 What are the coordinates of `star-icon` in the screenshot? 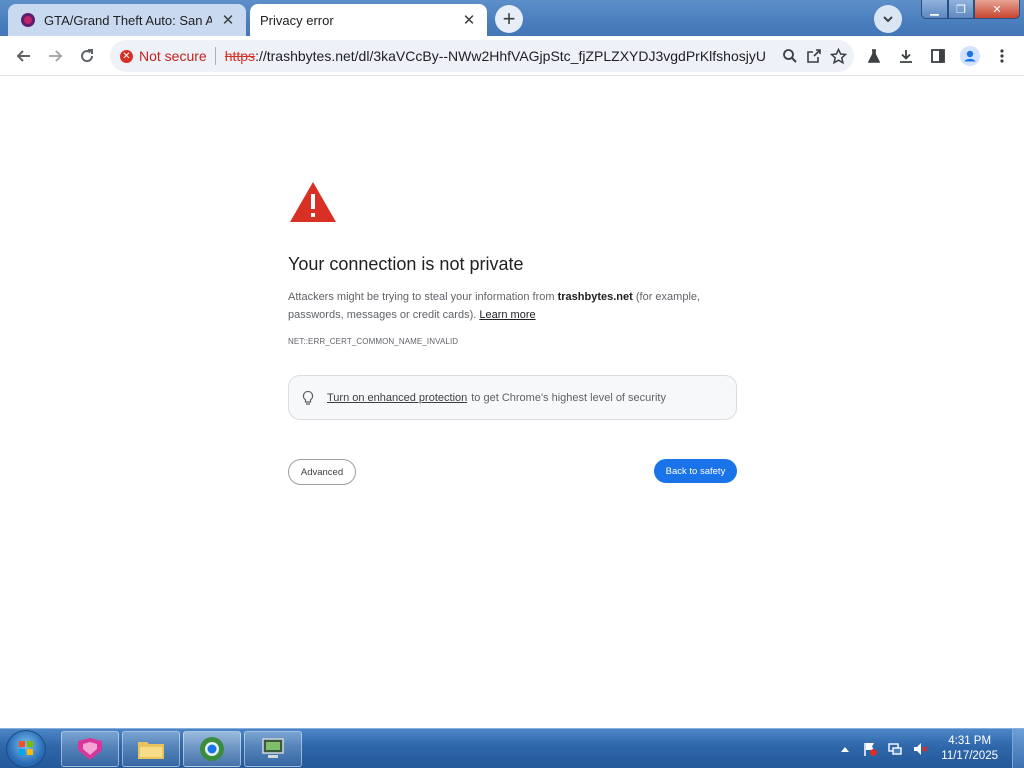 It's located at (838, 55).